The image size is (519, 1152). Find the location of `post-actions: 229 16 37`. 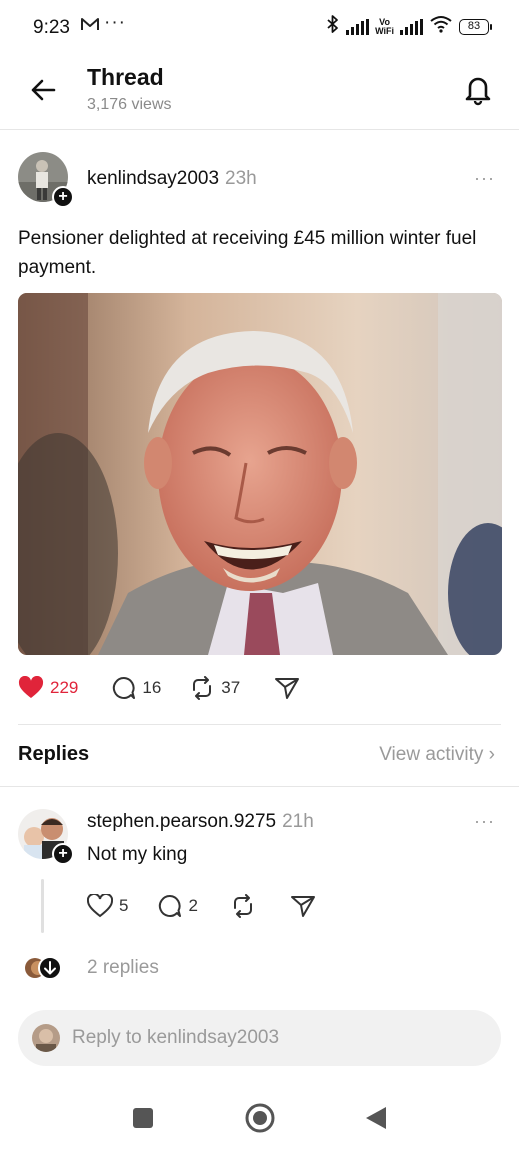

post-actions: 229 16 37 is located at coordinates (159, 688).